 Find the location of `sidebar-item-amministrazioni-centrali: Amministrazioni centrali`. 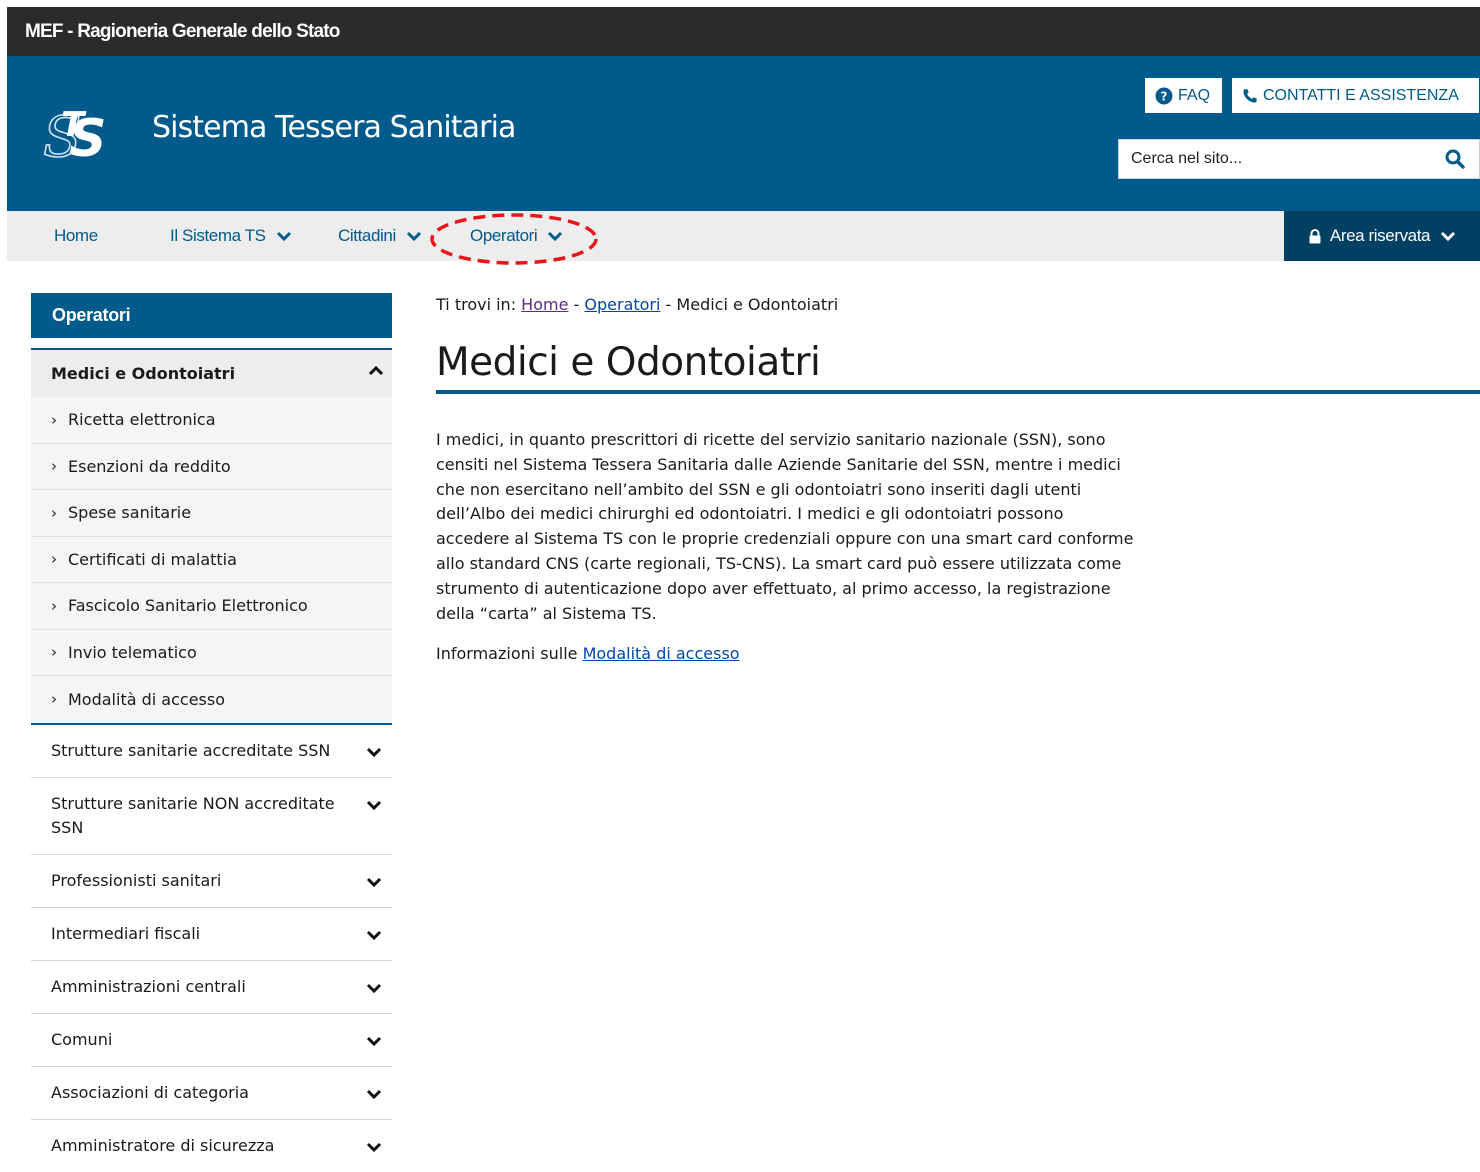

sidebar-item-amministrazioni-centrali: Amministrazioni centrali is located at coordinates (211, 987).